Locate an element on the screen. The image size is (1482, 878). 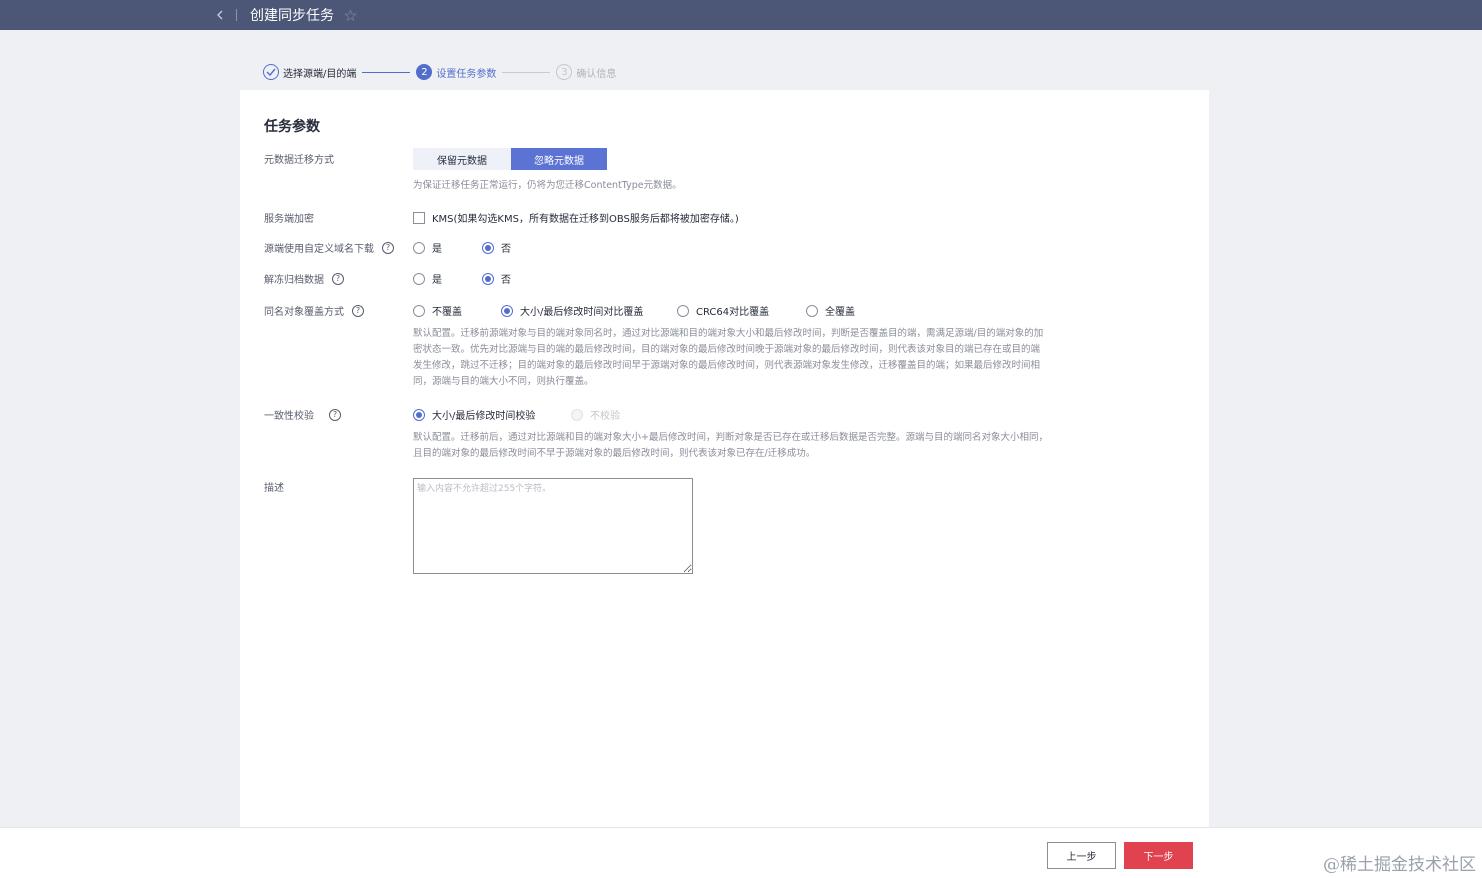
step-select-endpoints: 选择源端/目的端 is located at coordinates (309, 72).